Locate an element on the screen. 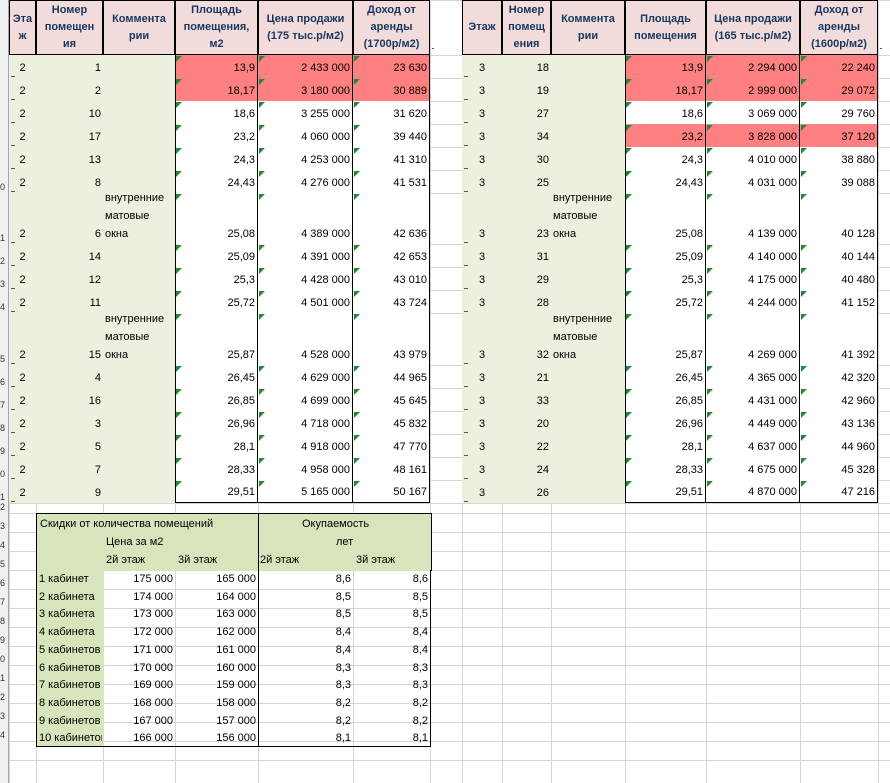  payback-floor3-cell: 8,3 is located at coordinates (391, 668).